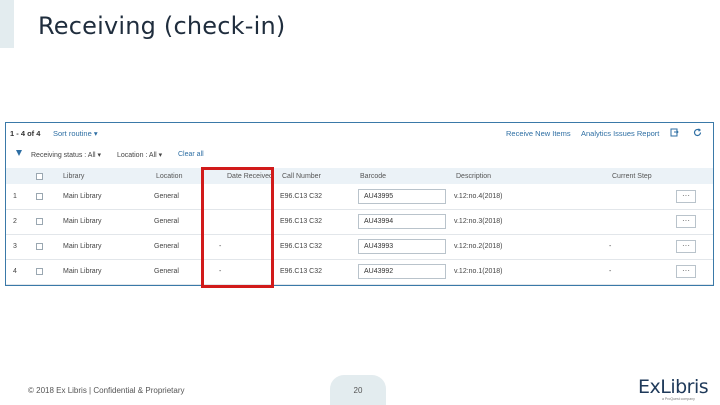 The height and width of the screenshot is (405, 720). I want to click on sort-dropdown: Sort routine ▾, so click(75, 133).